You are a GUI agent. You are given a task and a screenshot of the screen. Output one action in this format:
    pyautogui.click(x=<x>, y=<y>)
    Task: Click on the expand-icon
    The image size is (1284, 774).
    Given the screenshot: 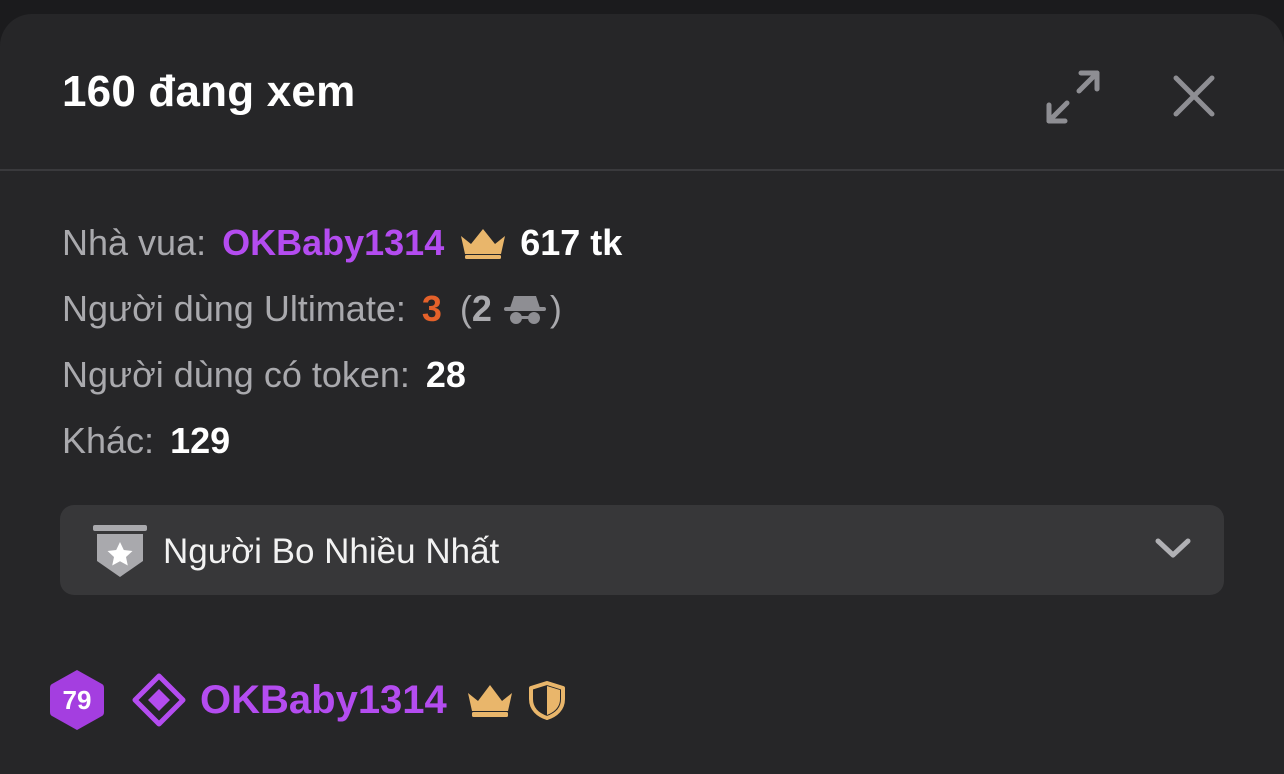 What is the action you would take?
    pyautogui.click(x=1073, y=97)
    